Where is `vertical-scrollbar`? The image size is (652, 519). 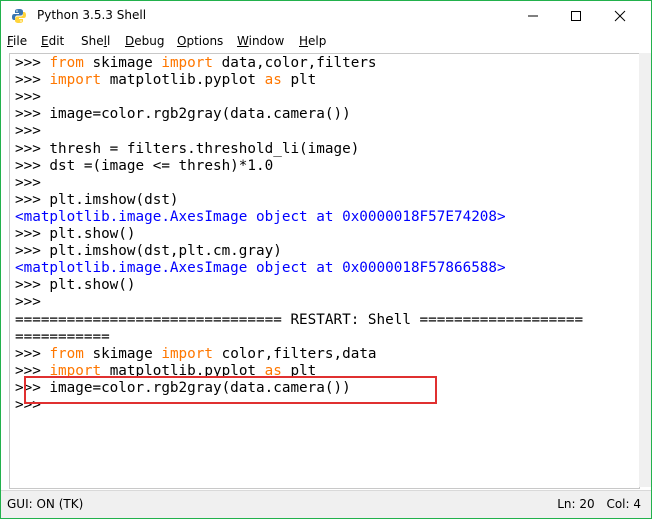 vertical-scrollbar is located at coordinates (645, 270).